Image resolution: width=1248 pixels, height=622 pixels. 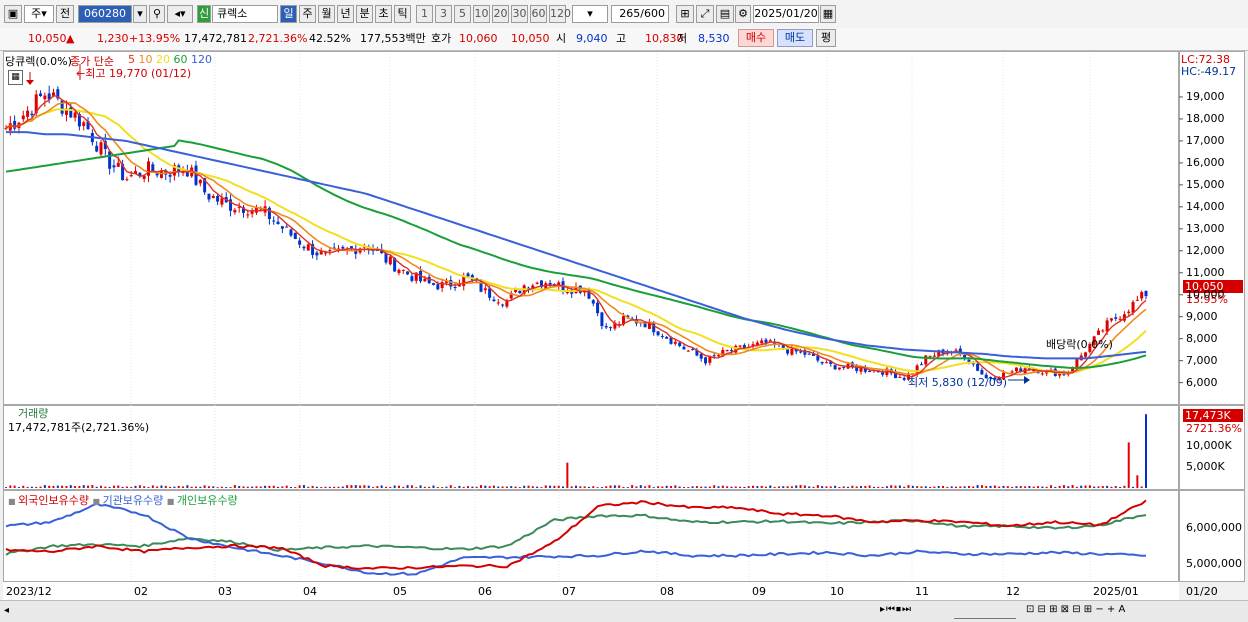 What do you see at coordinates (13, 501) in the screenshot?
I see `holding-legend-box-0: ■` at bounding box center [13, 501].